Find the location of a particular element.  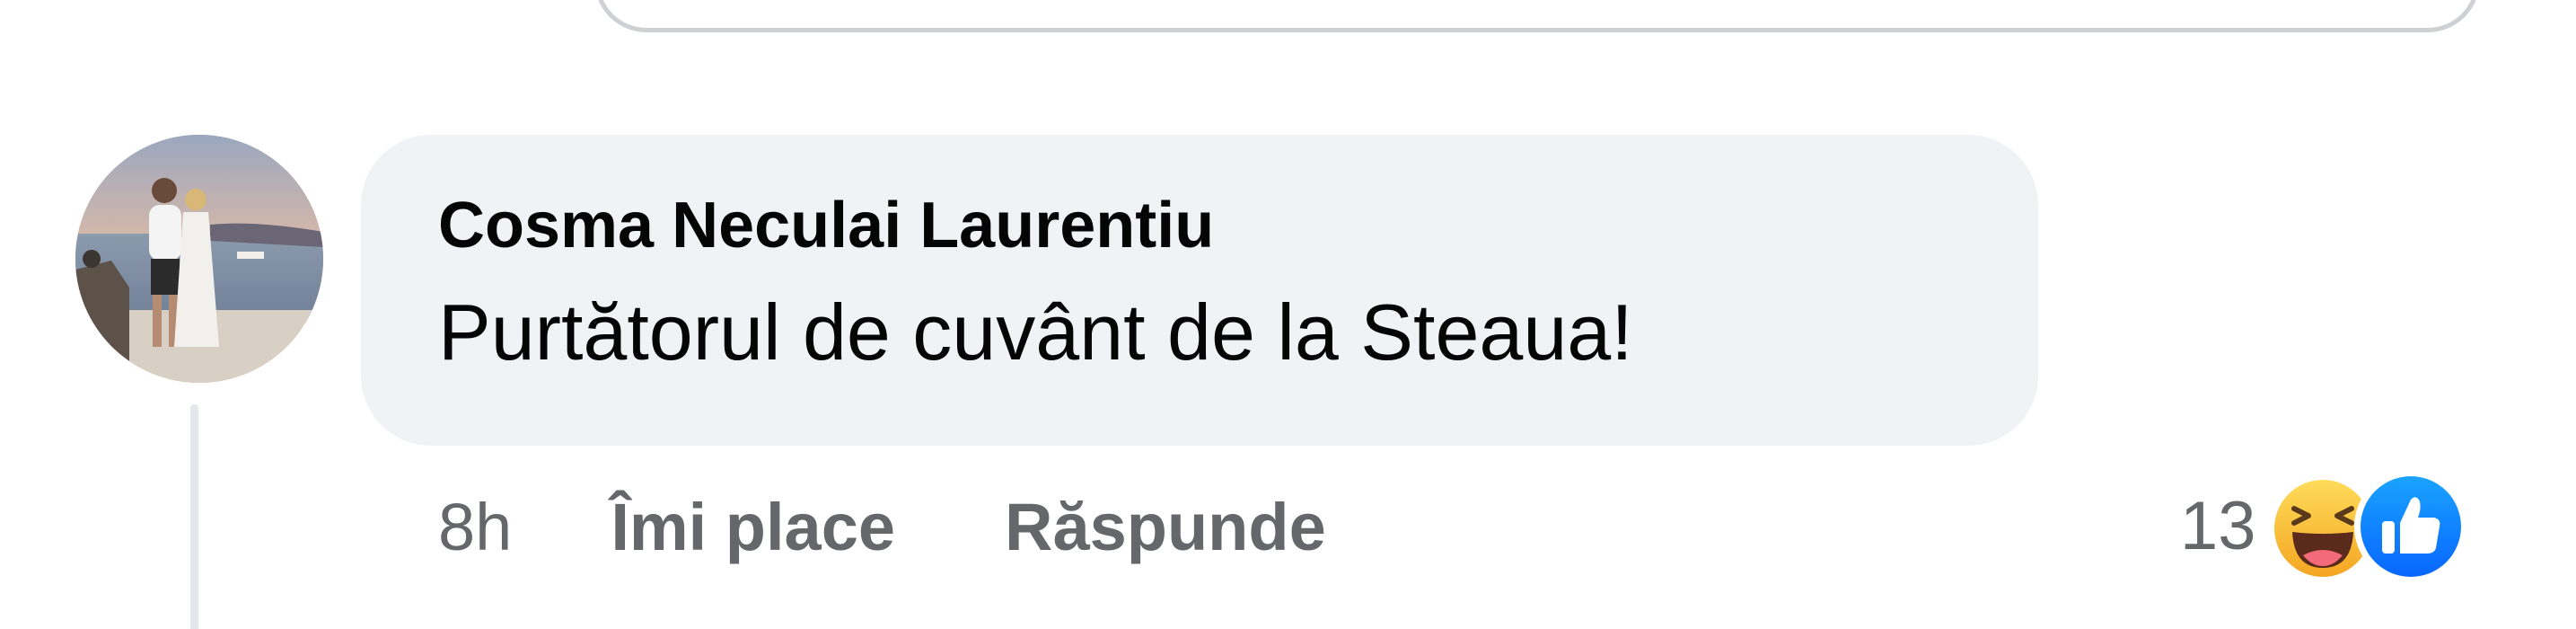

comment-actions: 8h Îmi place Răspunde is located at coordinates (882, 526).